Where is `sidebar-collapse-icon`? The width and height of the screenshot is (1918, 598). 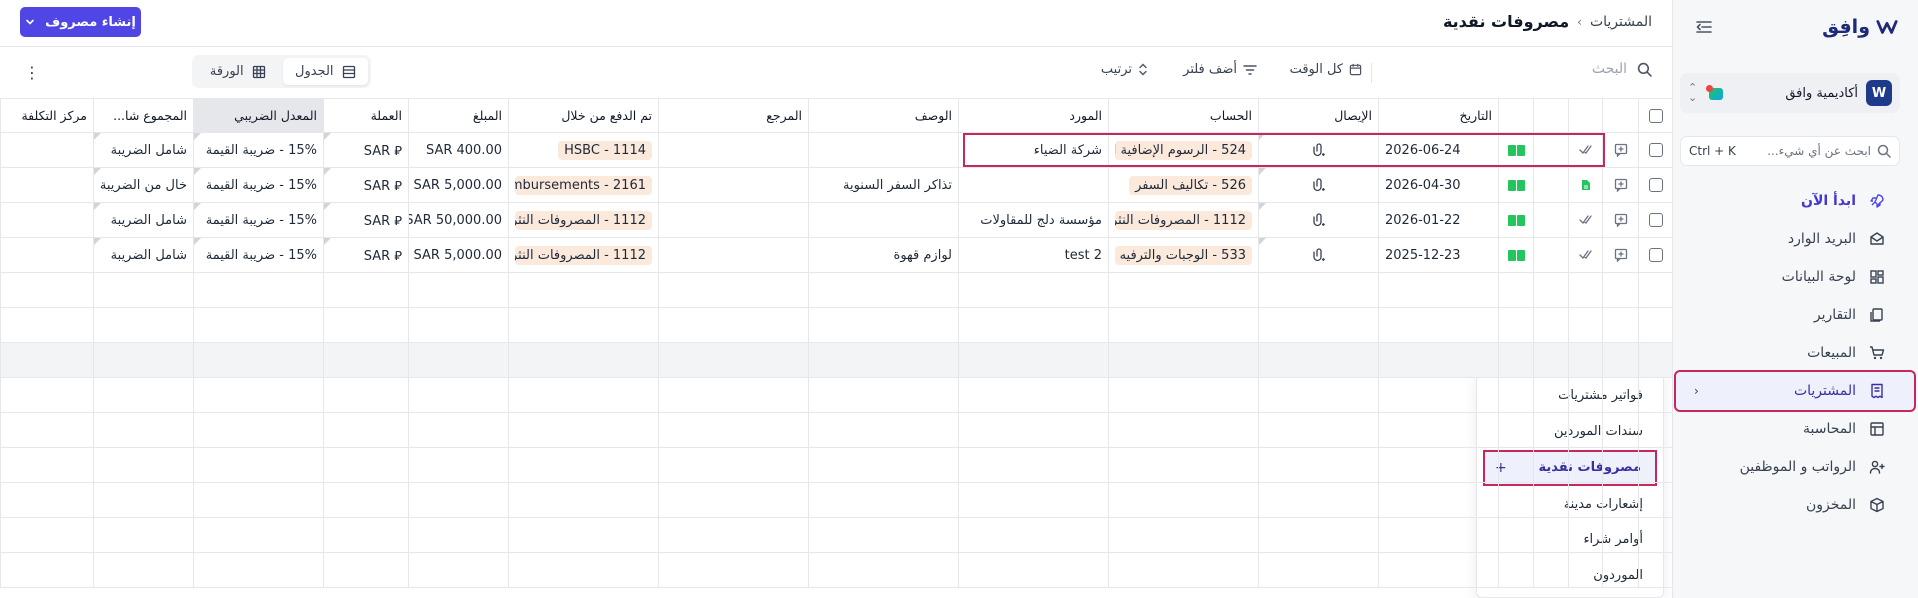
sidebar-collapse-icon is located at coordinates (1704, 27).